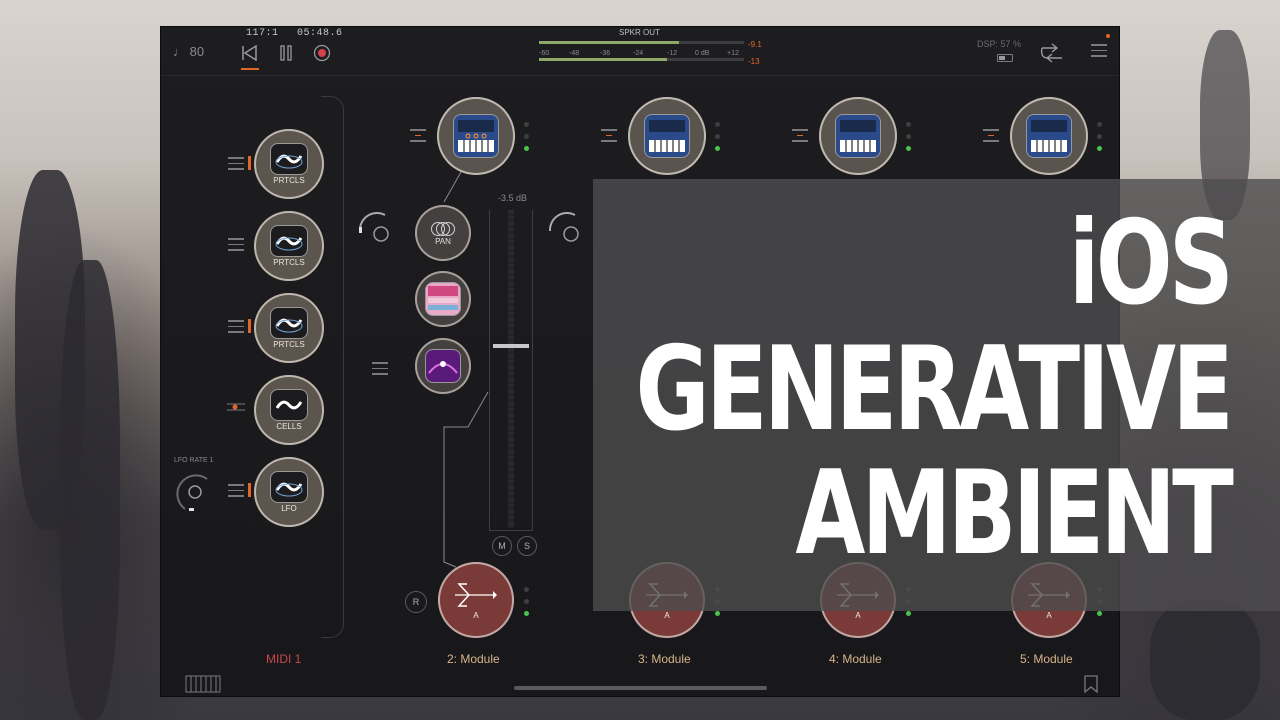  I want to click on keyboard-button-icon, so click(203, 684).